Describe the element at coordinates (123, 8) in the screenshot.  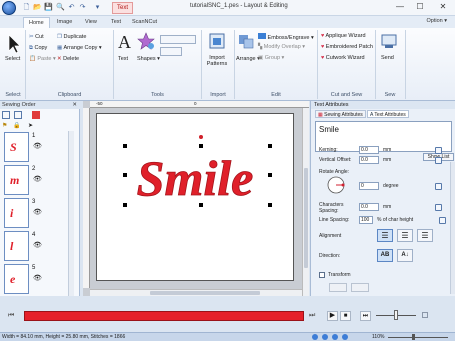
I see `context-tab-text: Text` at that location.